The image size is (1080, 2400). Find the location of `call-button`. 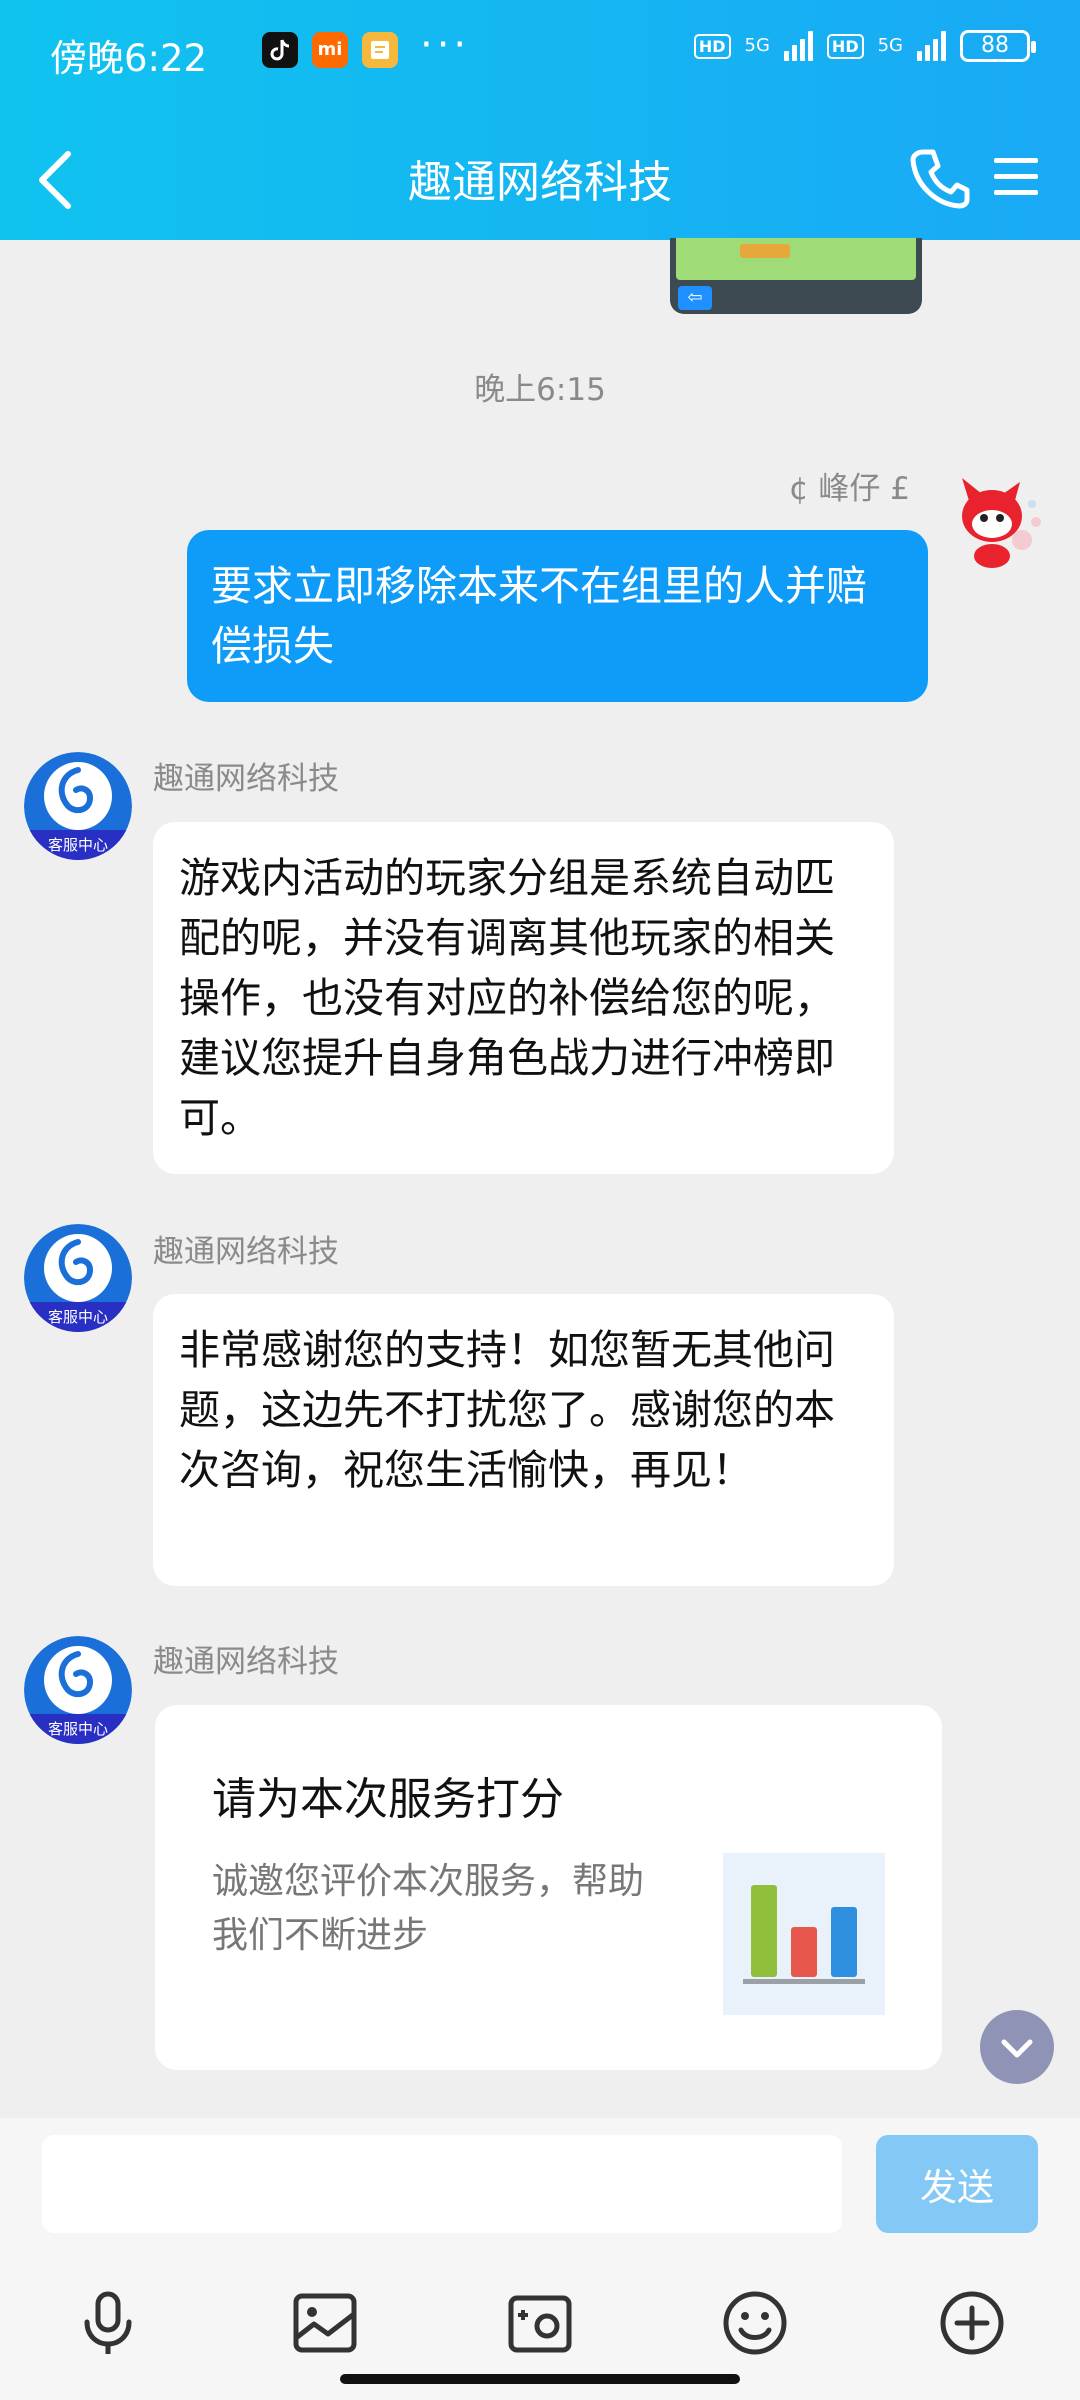

call-button is located at coordinates (940, 177).